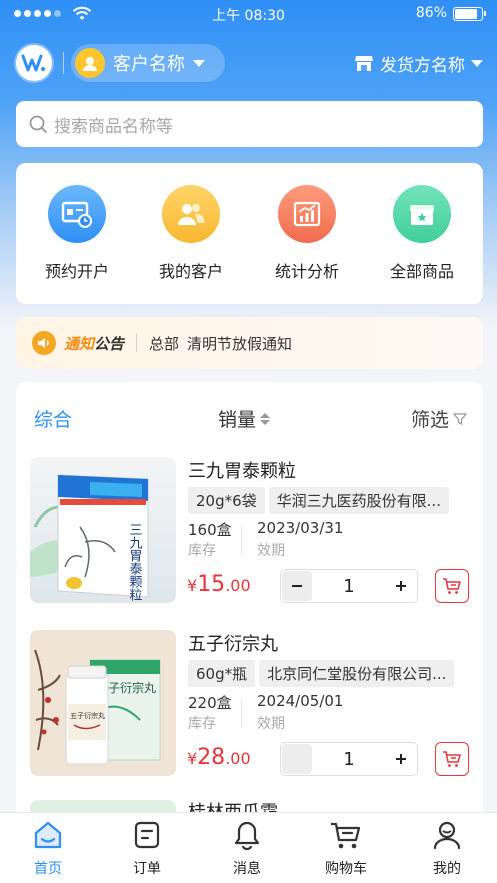 This screenshot has height=883, width=497. What do you see at coordinates (248, 15) in the screenshot?
I see `status-bar: 上午 08:30 86%` at bounding box center [248, 15].